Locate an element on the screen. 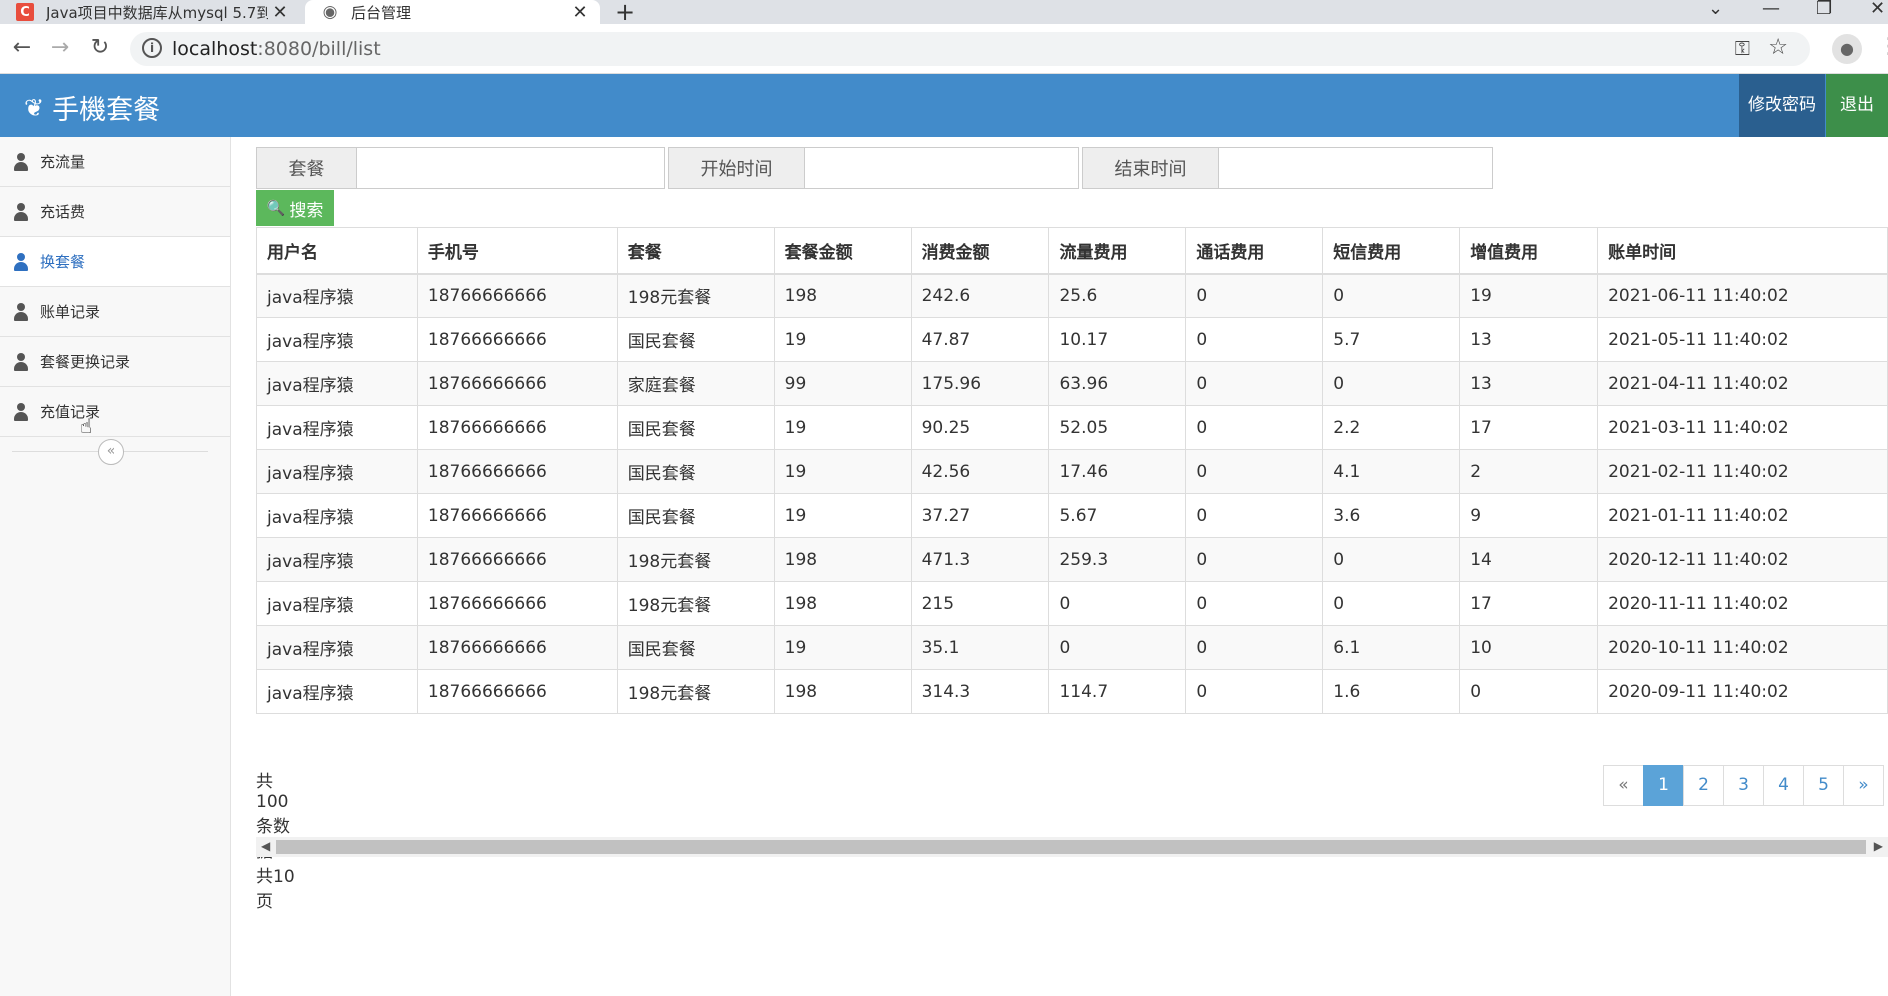  bookmark-star-icon: ☆ is located at coordinates (1778, 47).